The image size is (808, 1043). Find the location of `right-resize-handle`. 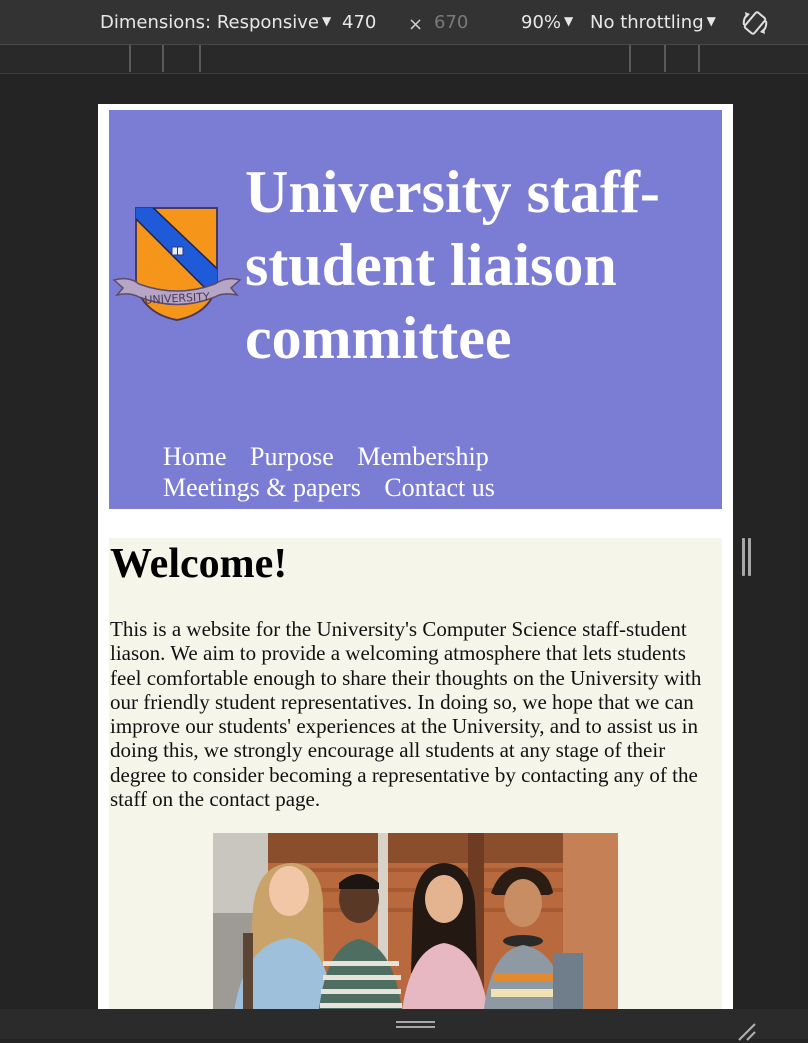

right-resize-handle is located at coordinates (747, 558).